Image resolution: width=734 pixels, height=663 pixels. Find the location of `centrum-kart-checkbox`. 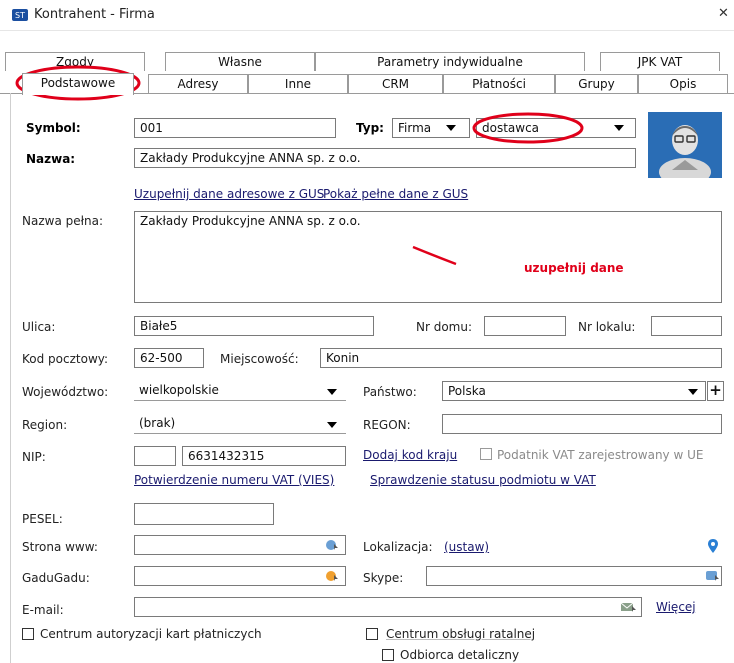

centrum-kart-checkbox is located at coordinates (28, 634).